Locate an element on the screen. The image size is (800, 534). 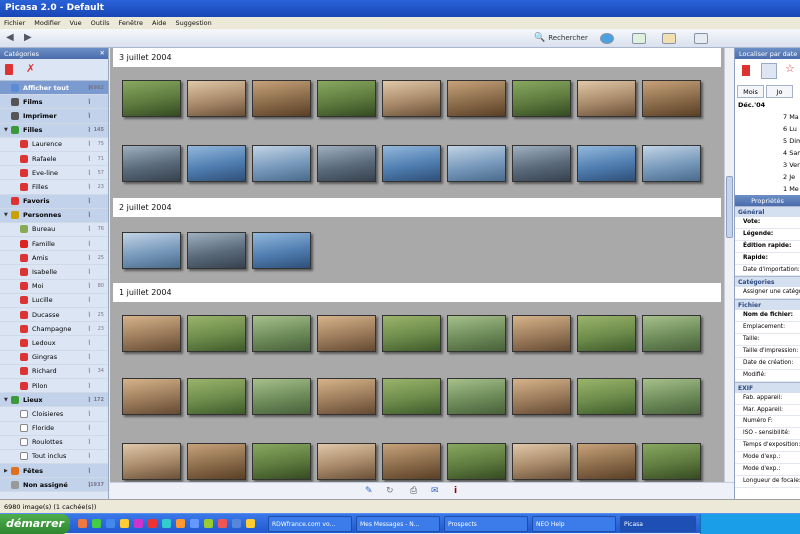
category-item: Moi ⌇ 80 is located at coordinates (54, 287).